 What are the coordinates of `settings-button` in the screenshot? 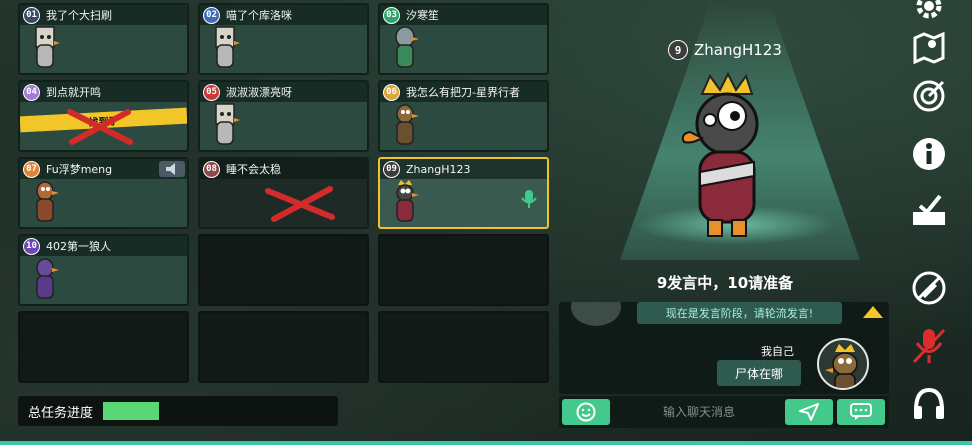 It's located at (929, 13).